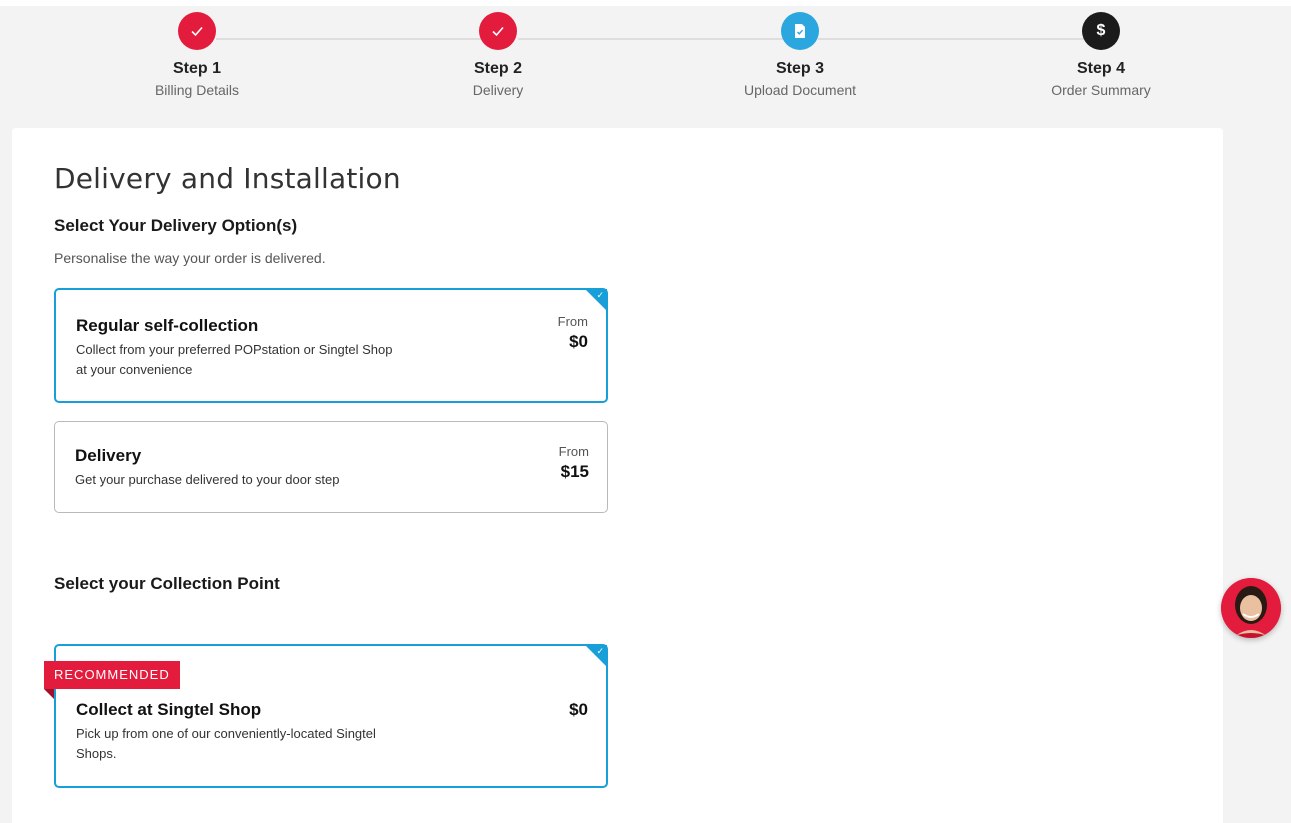  Describe the element at coordinates (574, 471) in the screenshot. I see `option-price: $15` at that location.